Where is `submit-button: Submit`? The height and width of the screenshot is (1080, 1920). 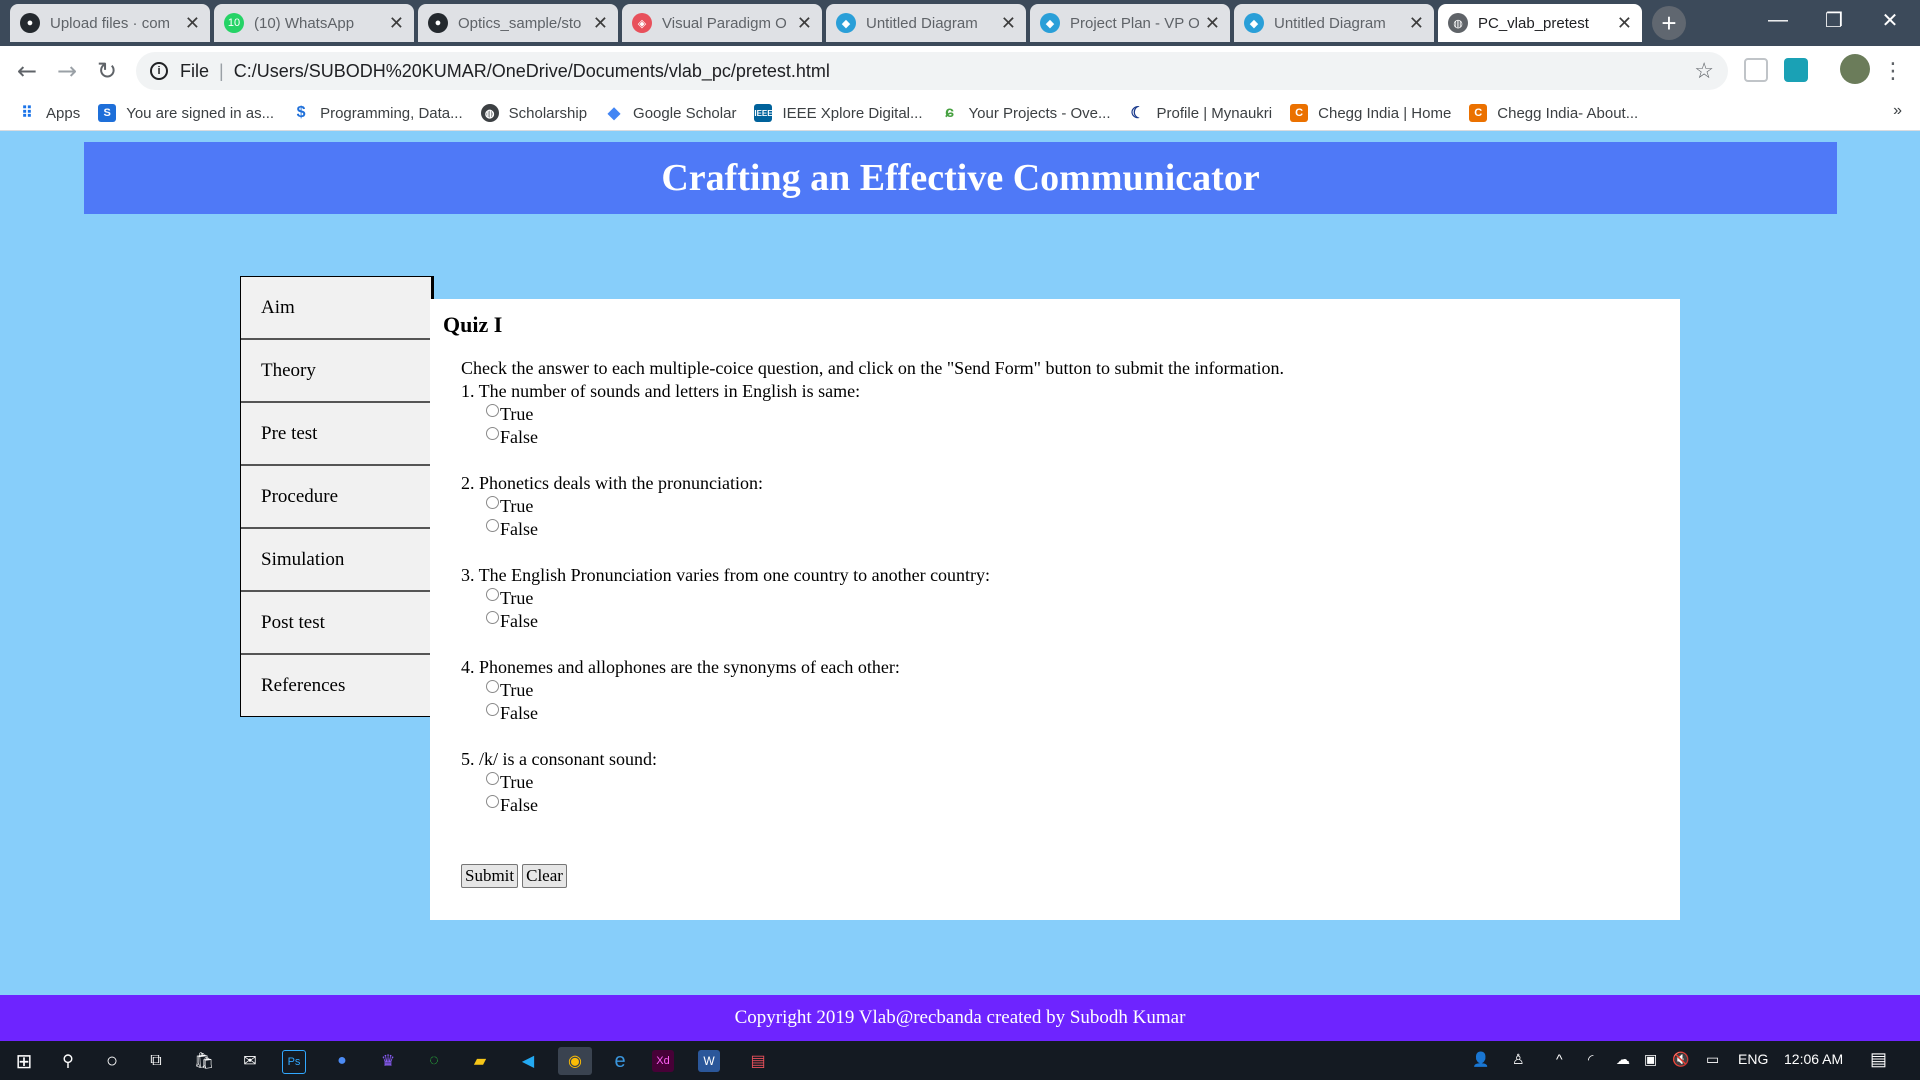
submit-button: Submit is located at coordinates (490, 876).